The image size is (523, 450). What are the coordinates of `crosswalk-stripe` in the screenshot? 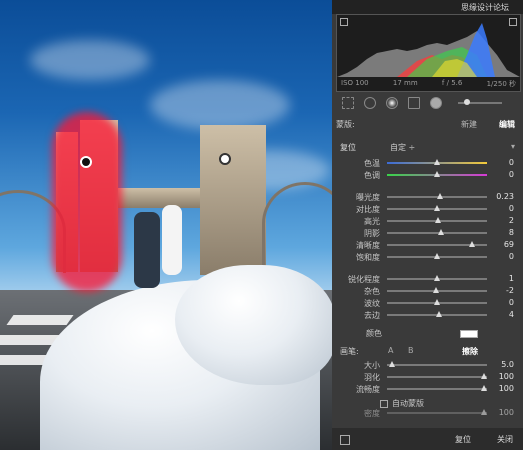 It's located at (40, 320).